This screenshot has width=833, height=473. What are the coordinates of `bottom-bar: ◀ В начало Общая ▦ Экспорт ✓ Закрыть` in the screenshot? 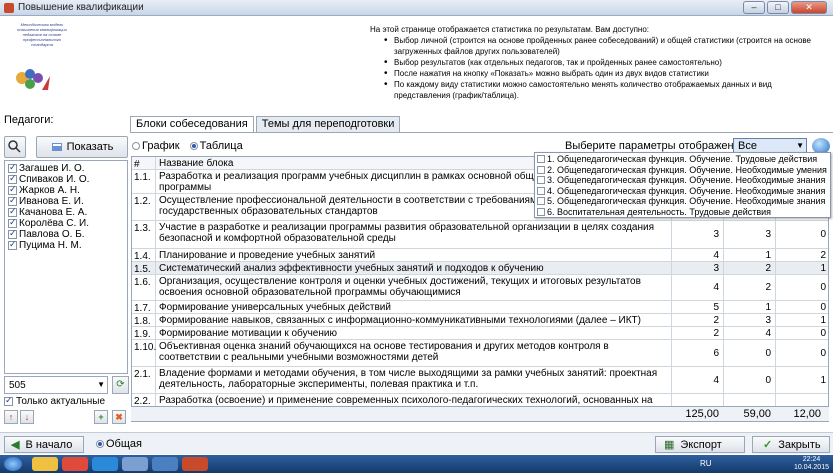 It's located at (416, 443).